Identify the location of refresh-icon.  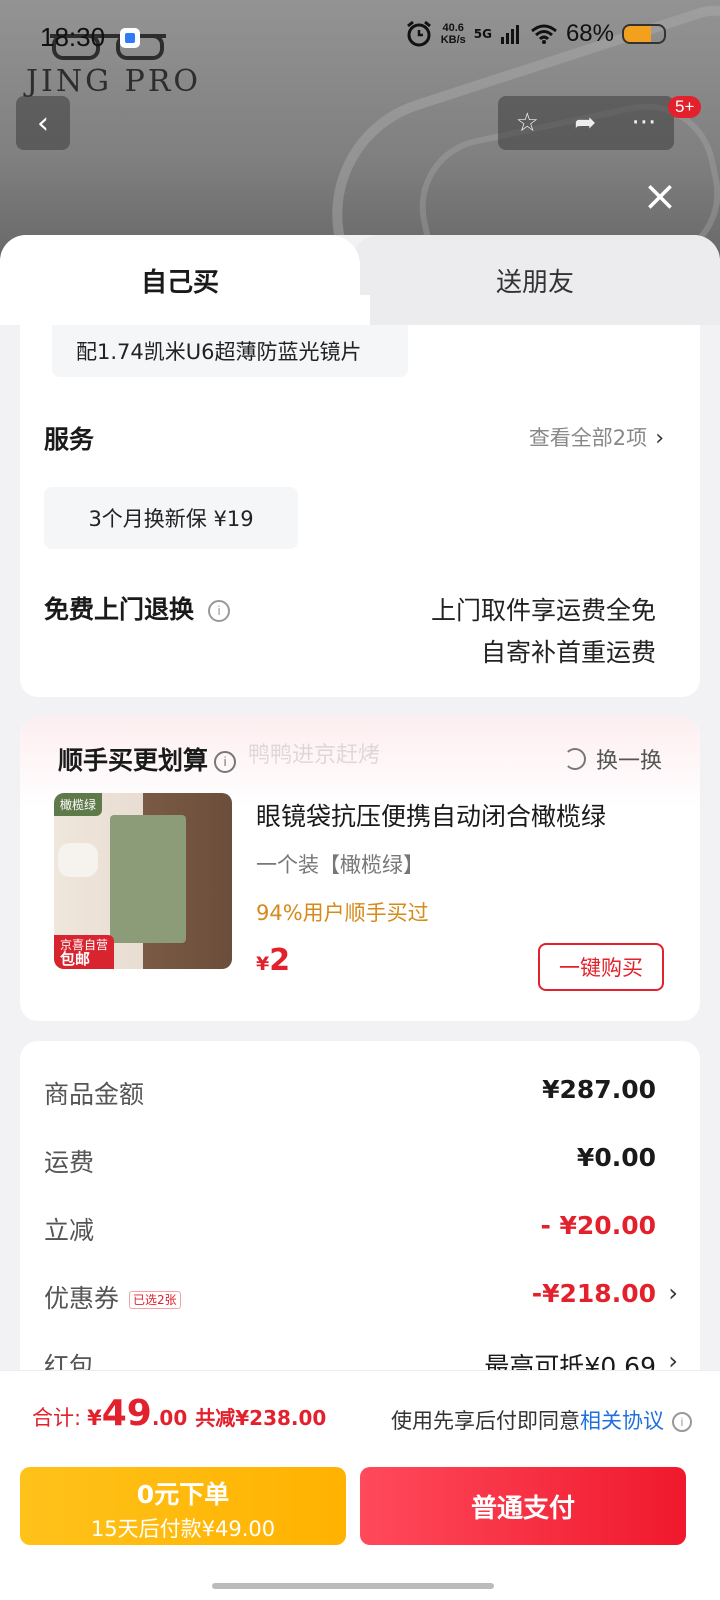
(574, 759).